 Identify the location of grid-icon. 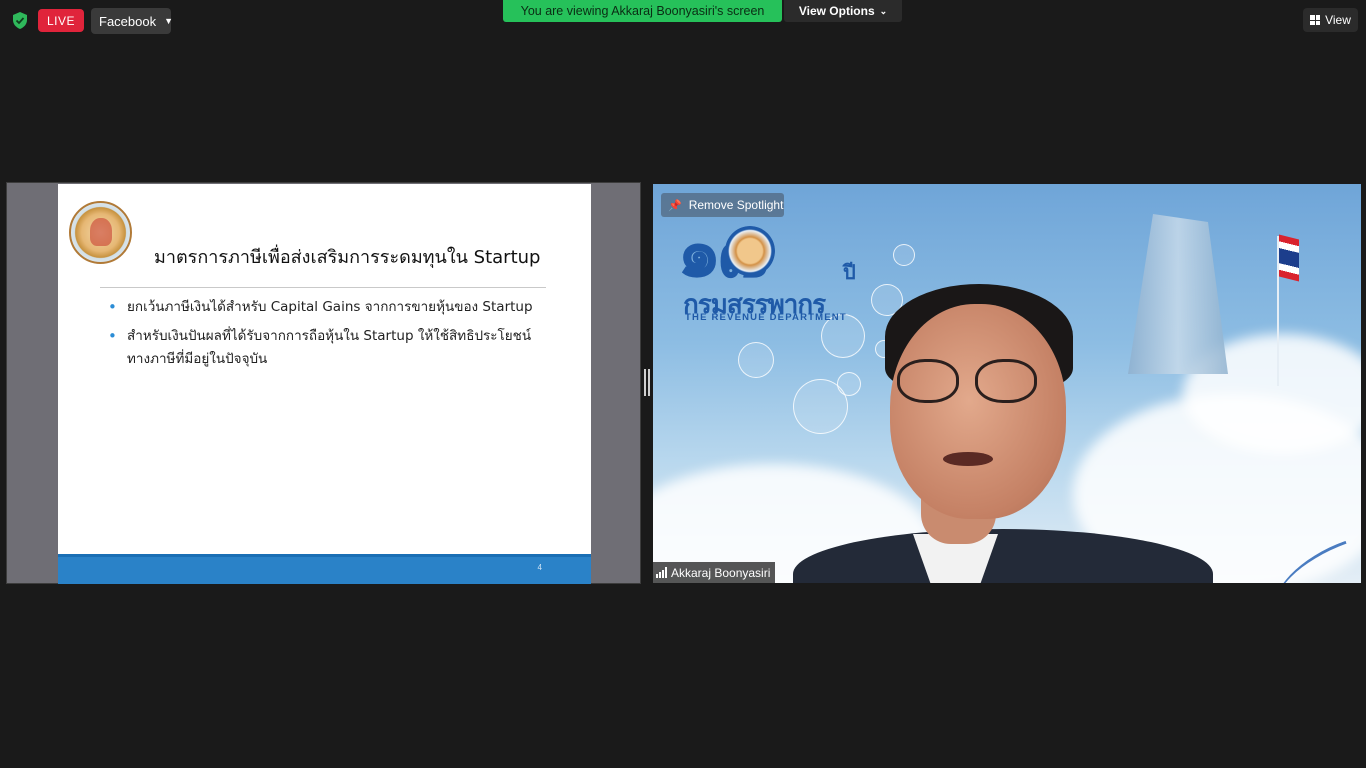
(1315, 20).